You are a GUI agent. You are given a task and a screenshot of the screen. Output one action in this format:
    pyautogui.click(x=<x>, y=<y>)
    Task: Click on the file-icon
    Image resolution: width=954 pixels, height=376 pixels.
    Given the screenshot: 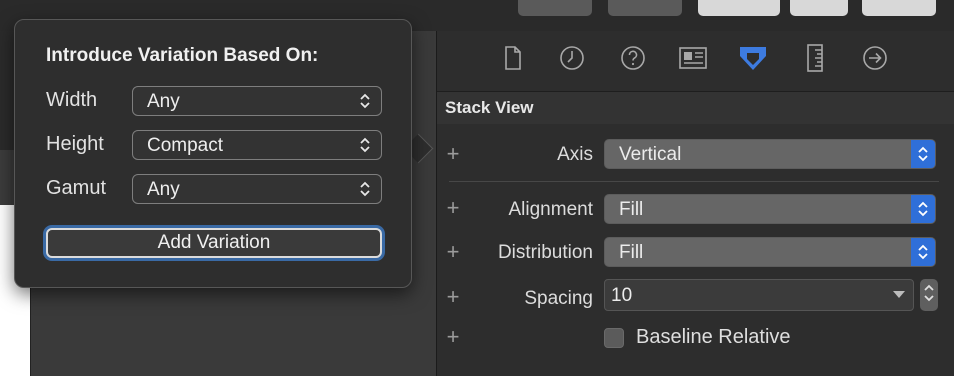 What is the action you would take?
    pyautogui.click(x=513, y=60)
    